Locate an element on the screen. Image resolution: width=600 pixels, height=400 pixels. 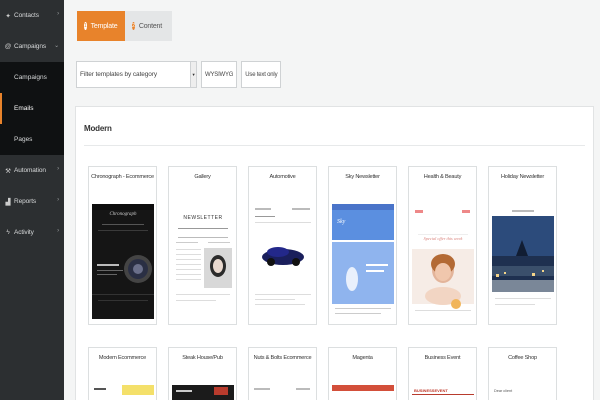
template-card-gallery: Gallery NEWSLETTER is located at coordinates (202, 245).